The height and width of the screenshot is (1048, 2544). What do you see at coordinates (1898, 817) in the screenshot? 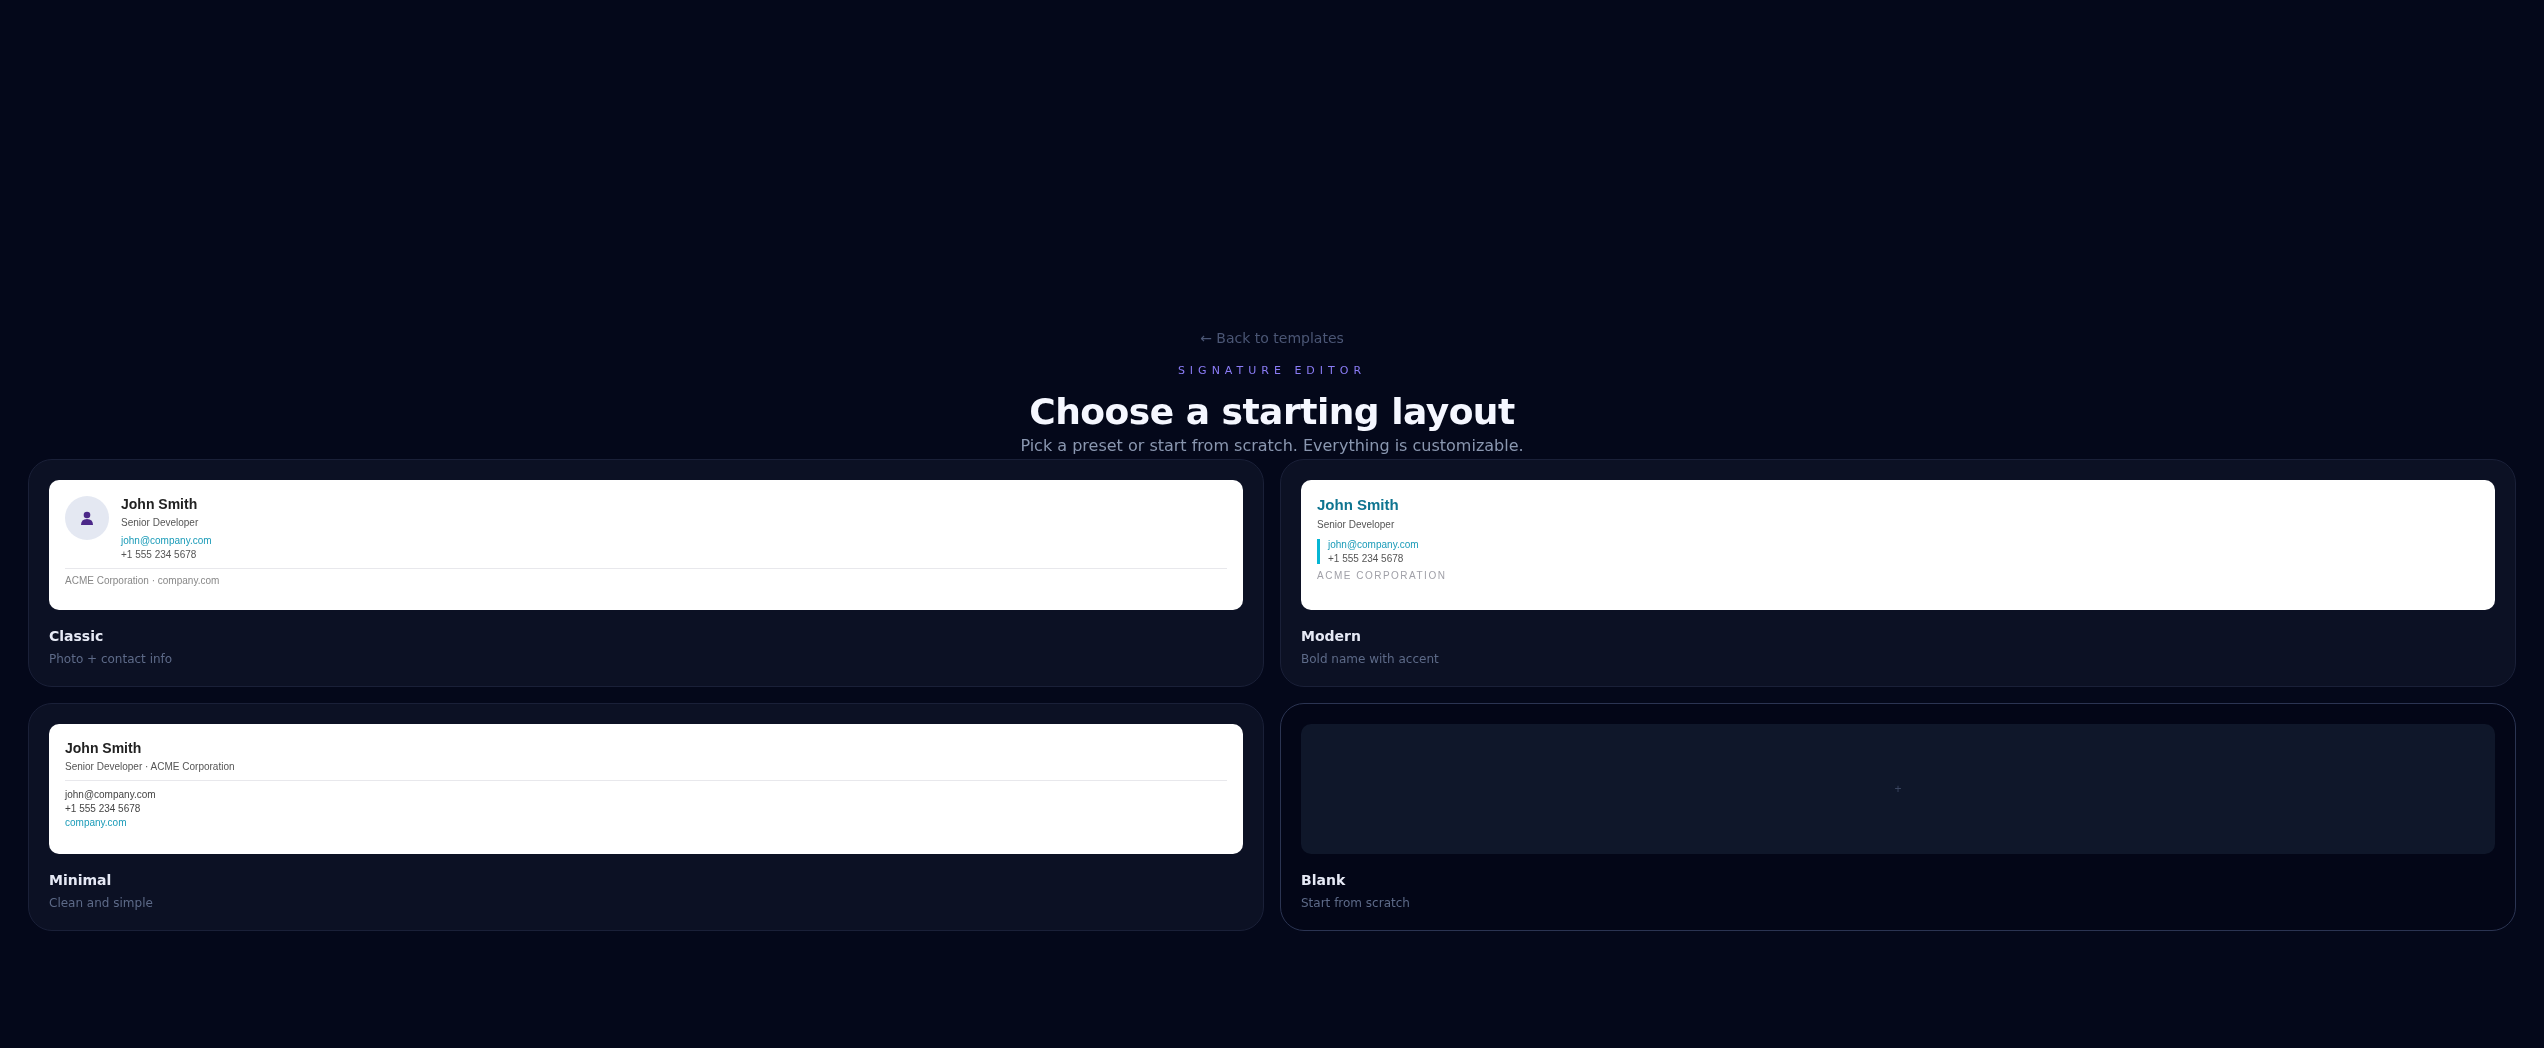
I see `layout-card: + Blank Start from scratch` at bounding box center [1898, 817].